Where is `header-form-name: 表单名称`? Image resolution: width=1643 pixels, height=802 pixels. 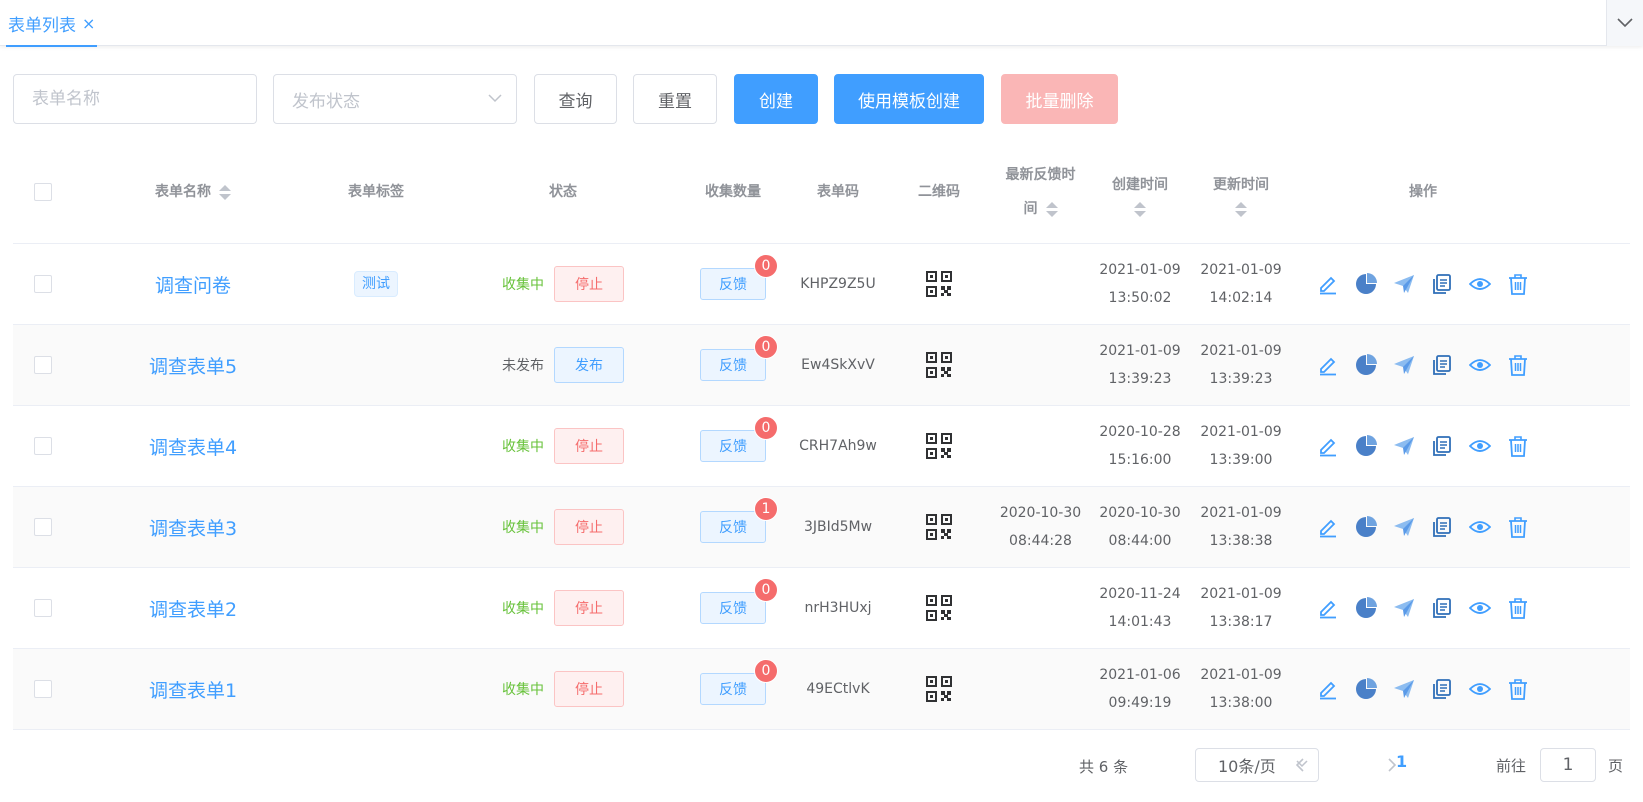 header-form-name: 表单名称 is located at coordinates (193, 192).